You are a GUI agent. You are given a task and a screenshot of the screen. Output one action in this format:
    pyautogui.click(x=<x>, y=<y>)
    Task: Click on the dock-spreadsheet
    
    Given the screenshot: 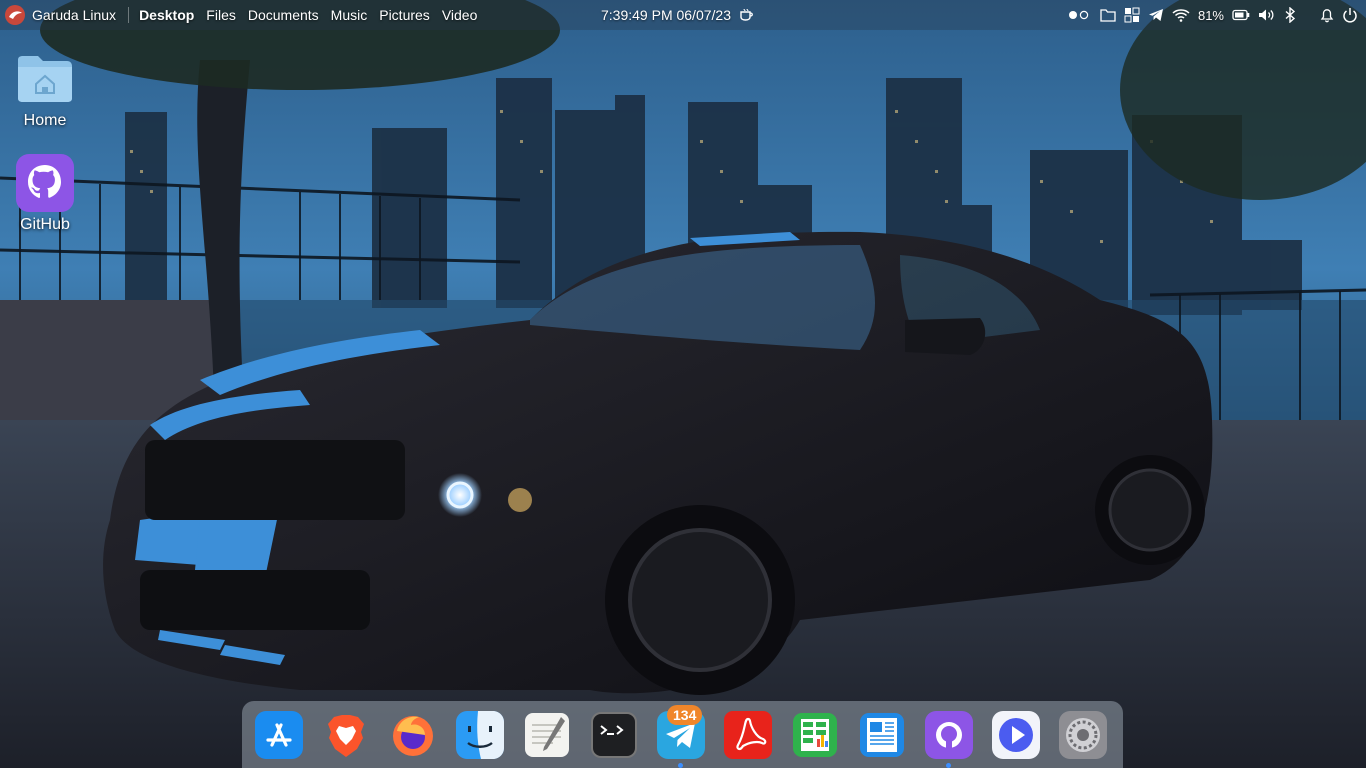 What is the action you would take?
    pyautogui.click(x=815, y=735)
    